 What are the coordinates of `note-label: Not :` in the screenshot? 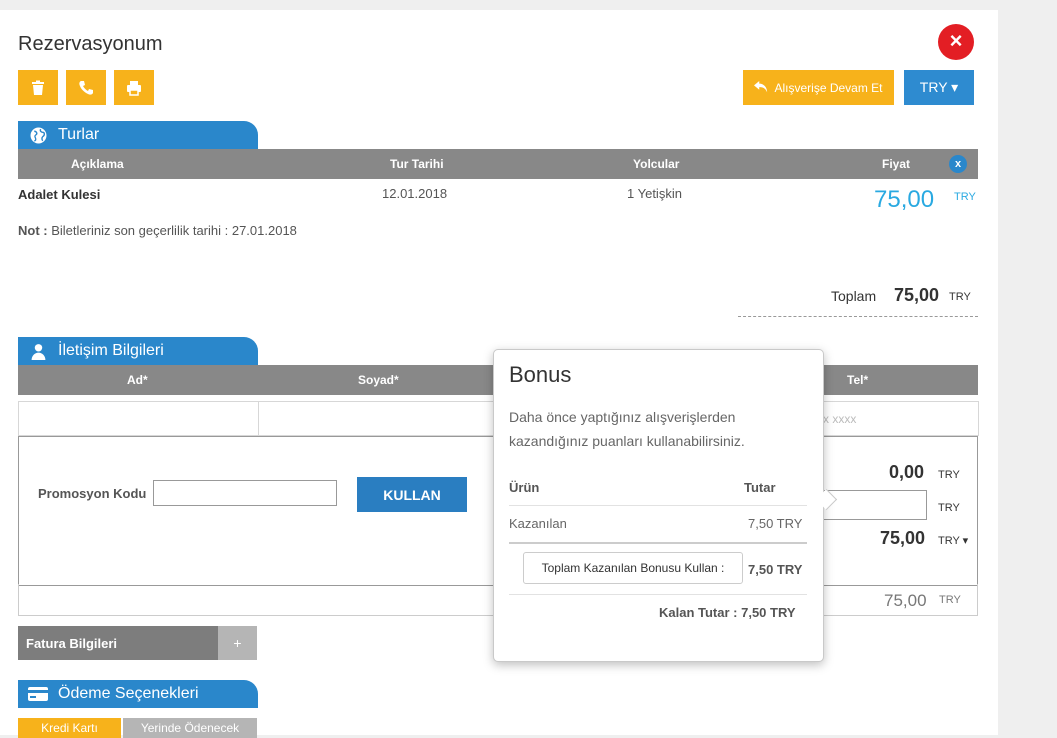 It's located at (33, 230).